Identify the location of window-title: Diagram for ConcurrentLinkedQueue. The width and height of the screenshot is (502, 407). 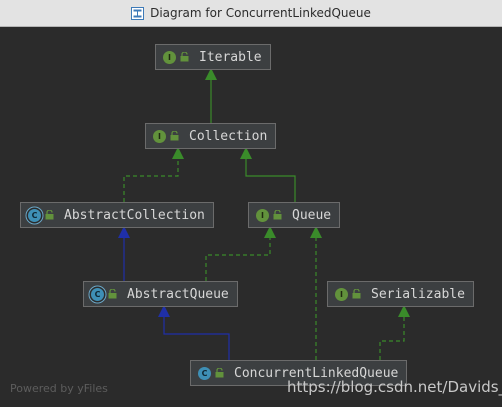
(260, 13).